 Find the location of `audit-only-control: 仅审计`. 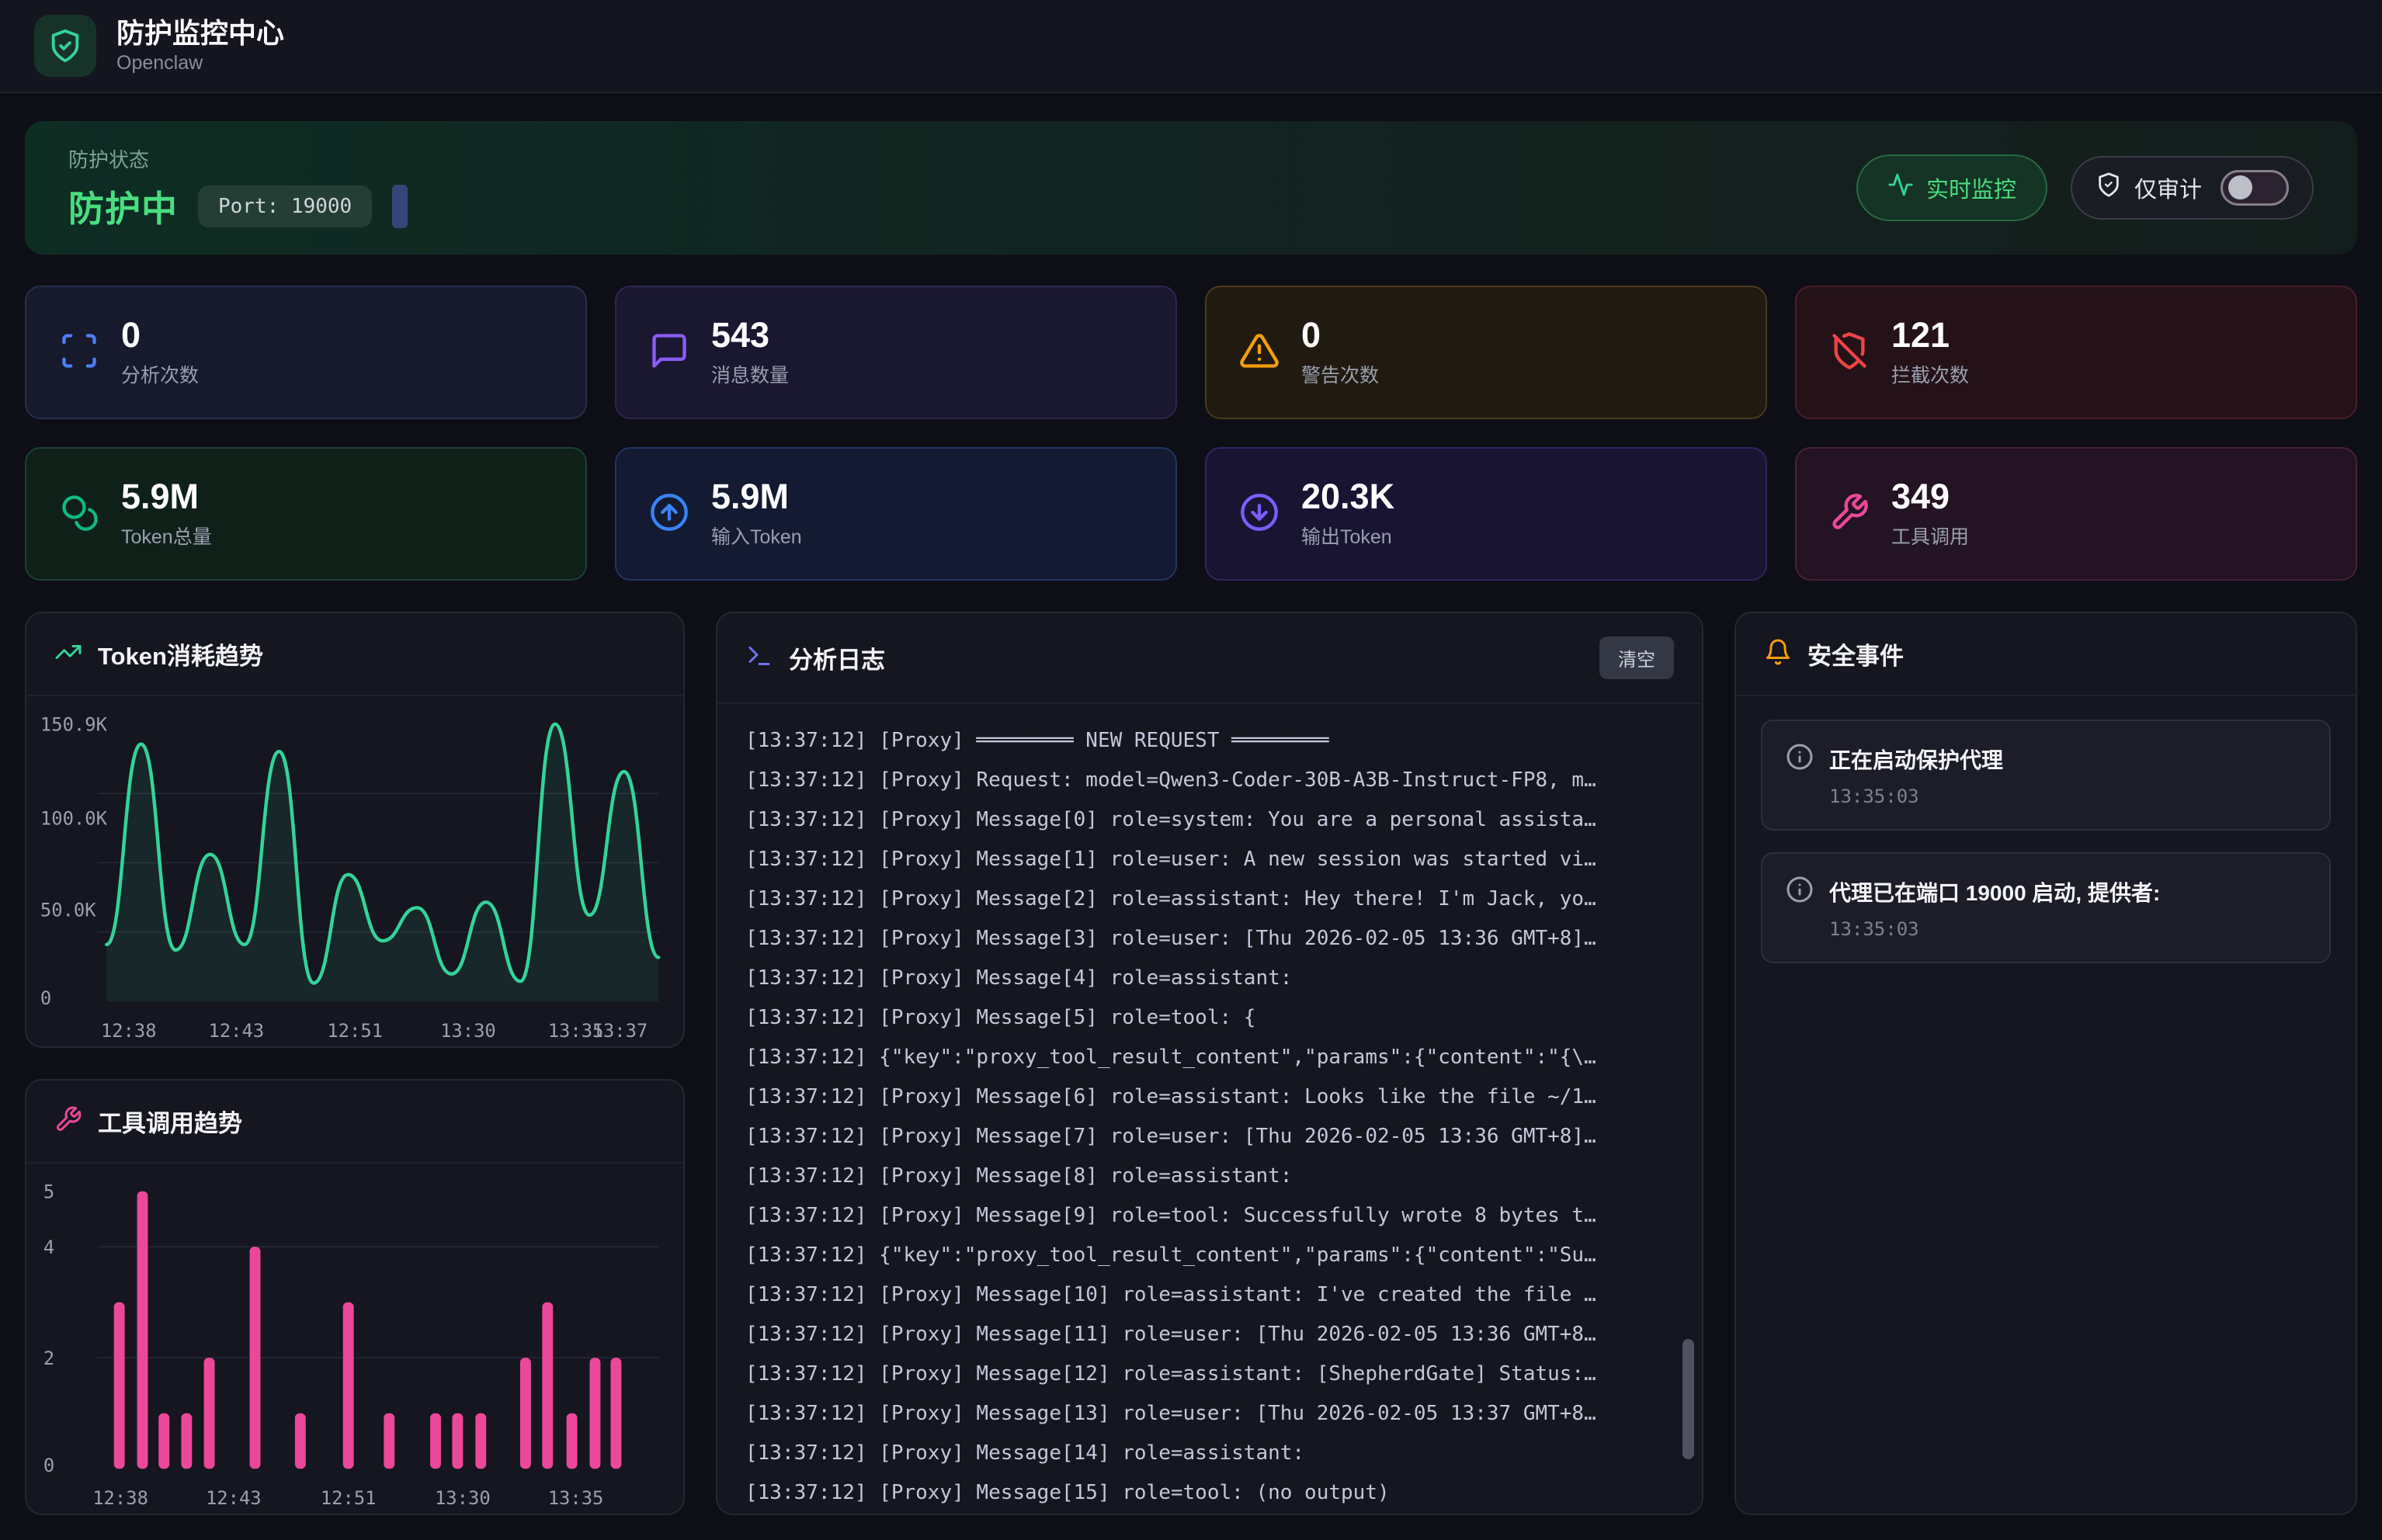

audit-only-control: 仅审计 is located at coordinates (2192, 188).